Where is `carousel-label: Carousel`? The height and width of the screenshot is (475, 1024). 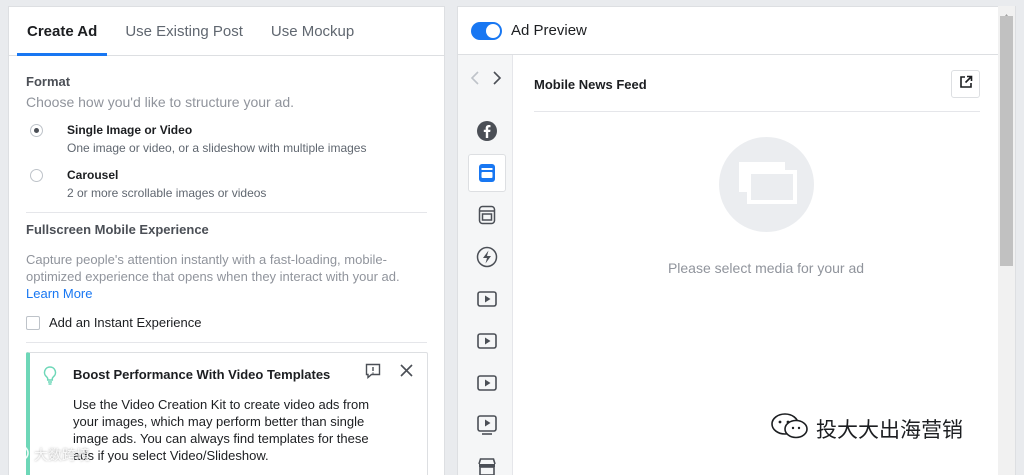
carousel-label: Carousel is located at coordinates (93, 175).